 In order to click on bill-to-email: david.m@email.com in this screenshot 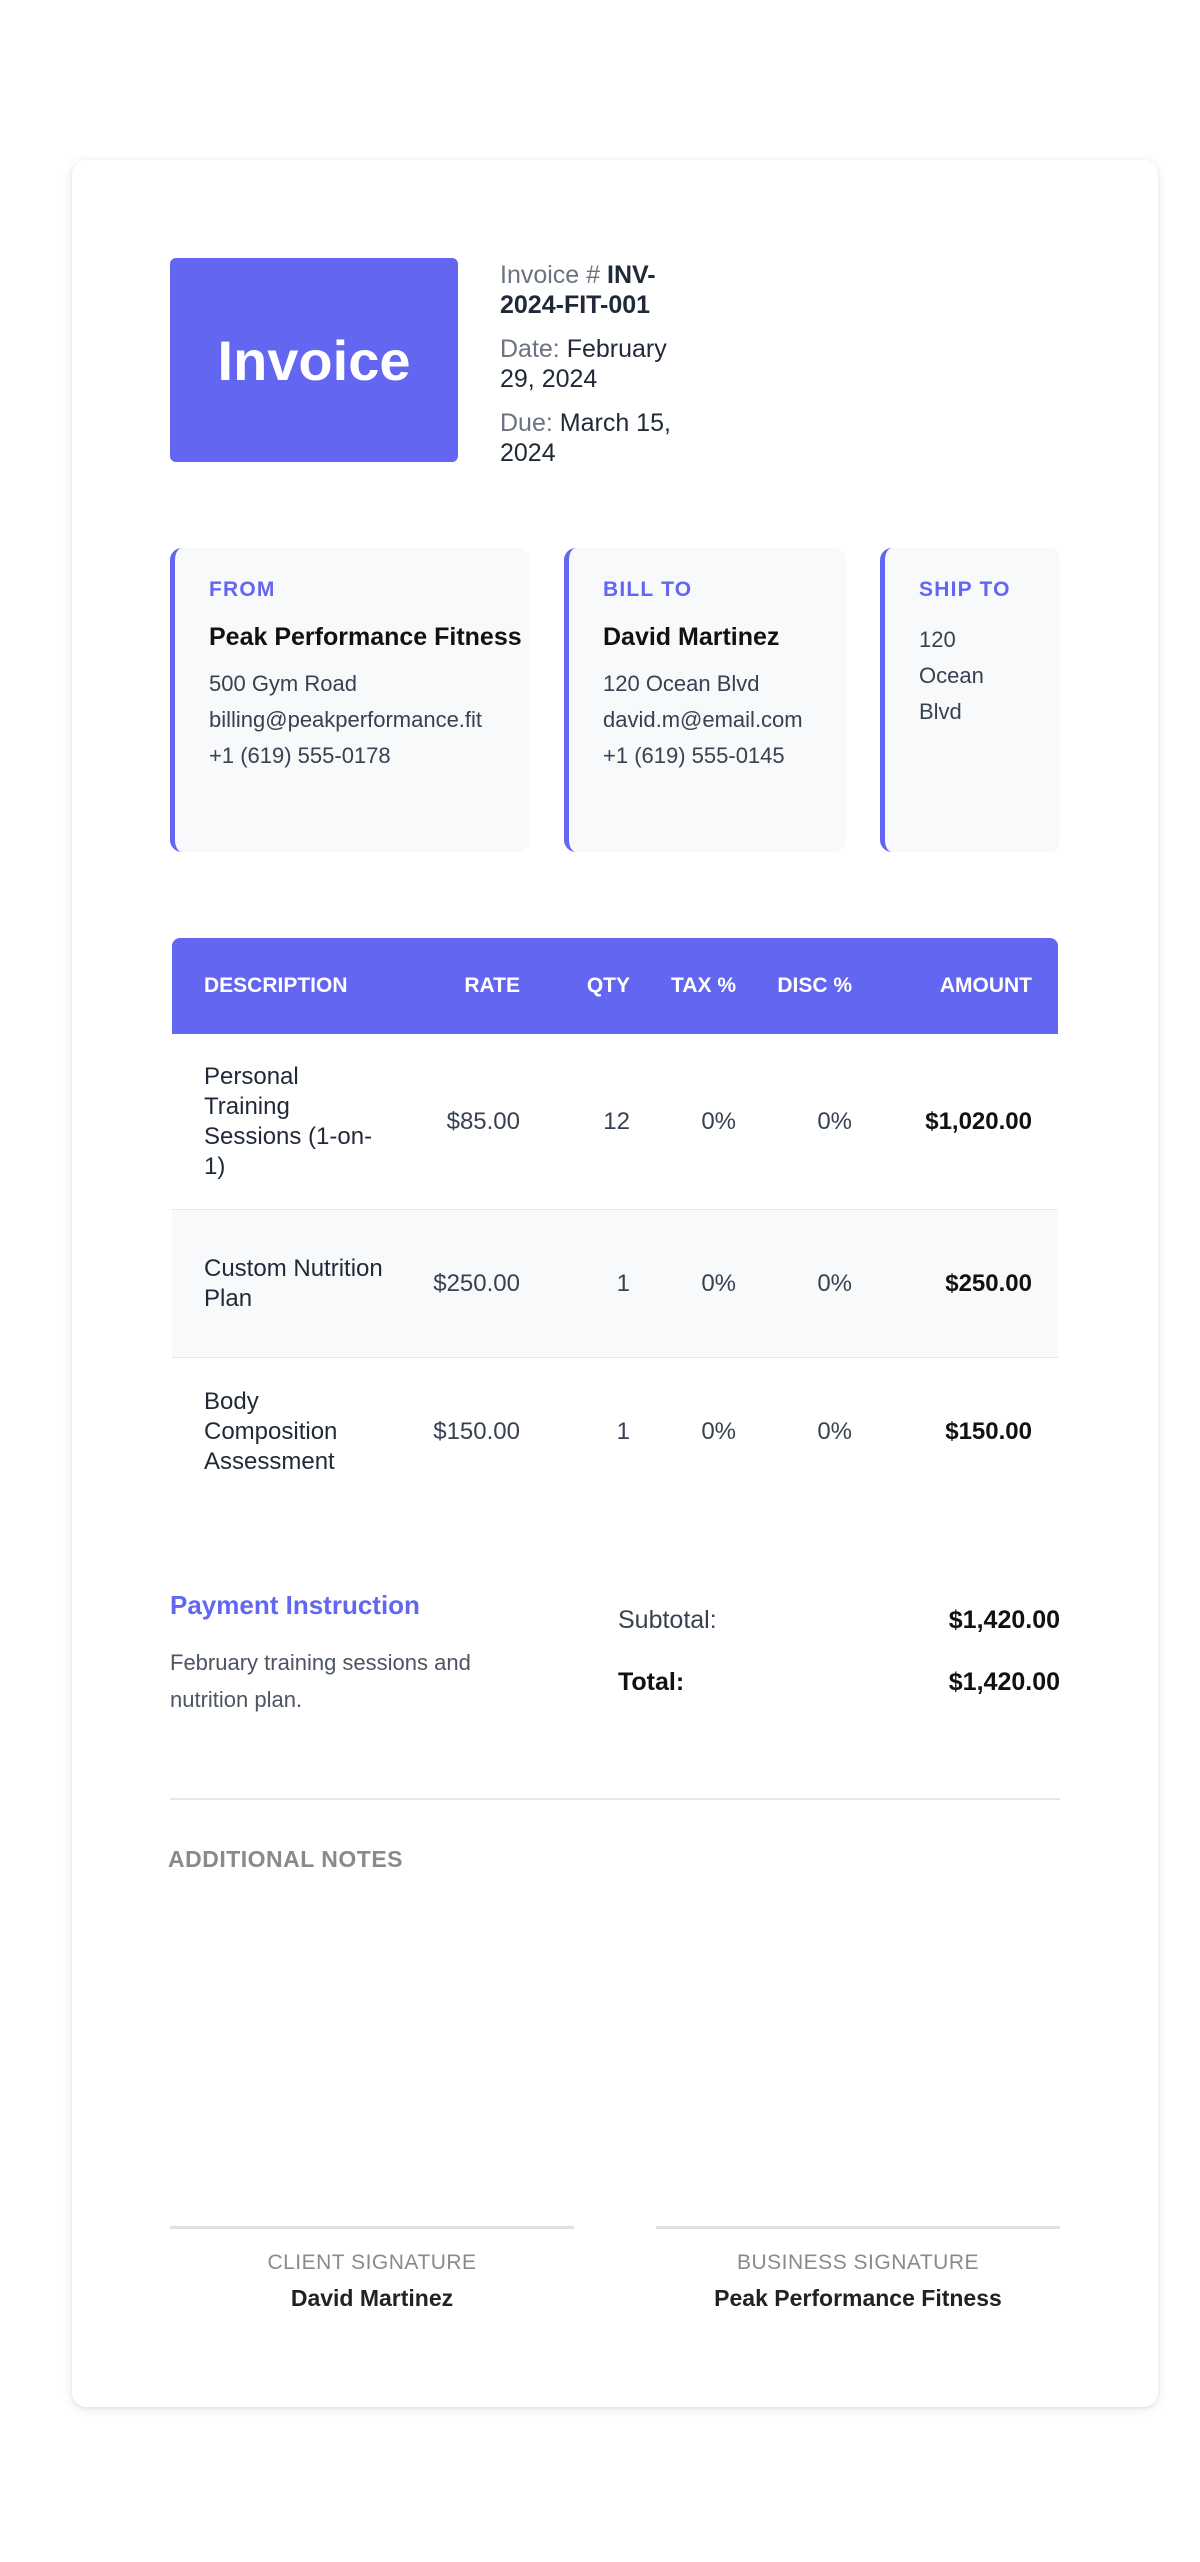, I will do `click(703, 719)`.